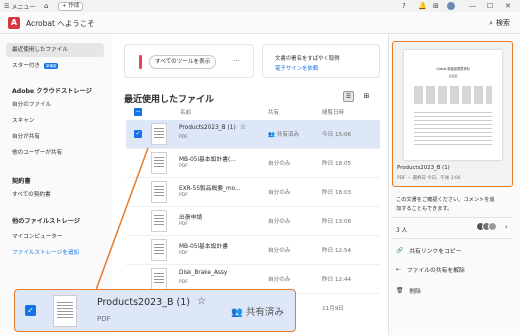 The image size is (520, 335). What do you see at coordinates (201, 301) in the screenshot?
I see `star-icon: ☆` at bounding box center [201, 301].